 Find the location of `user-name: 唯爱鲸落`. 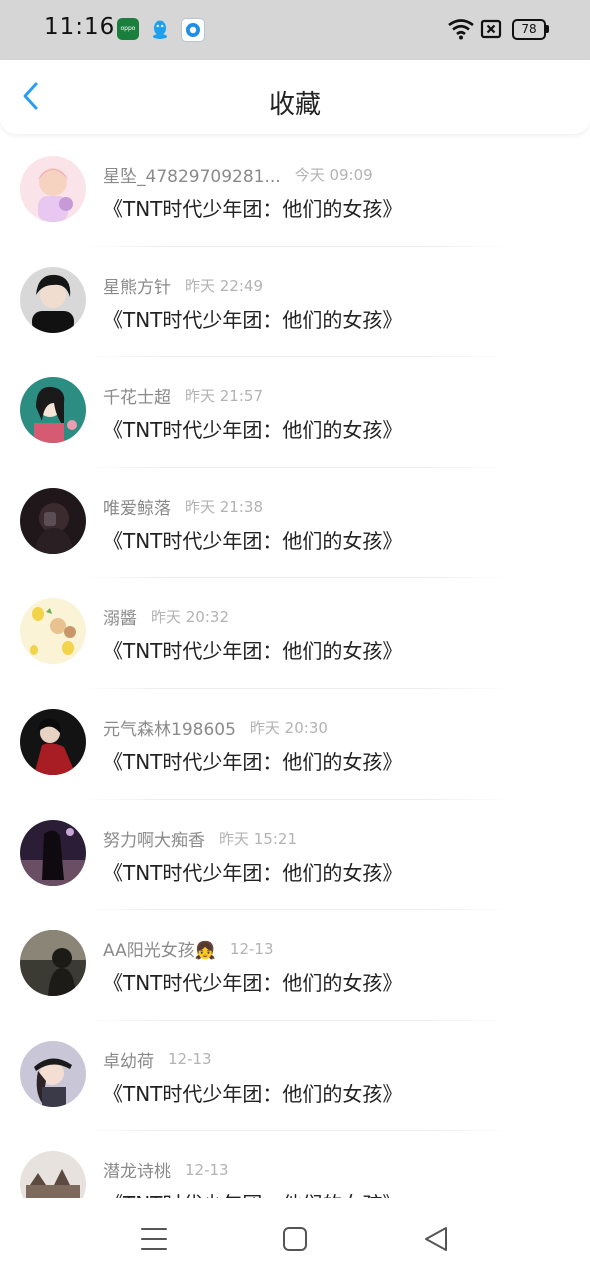

user-name: 唯爱鲸落 is located at coordinates (137, 509).